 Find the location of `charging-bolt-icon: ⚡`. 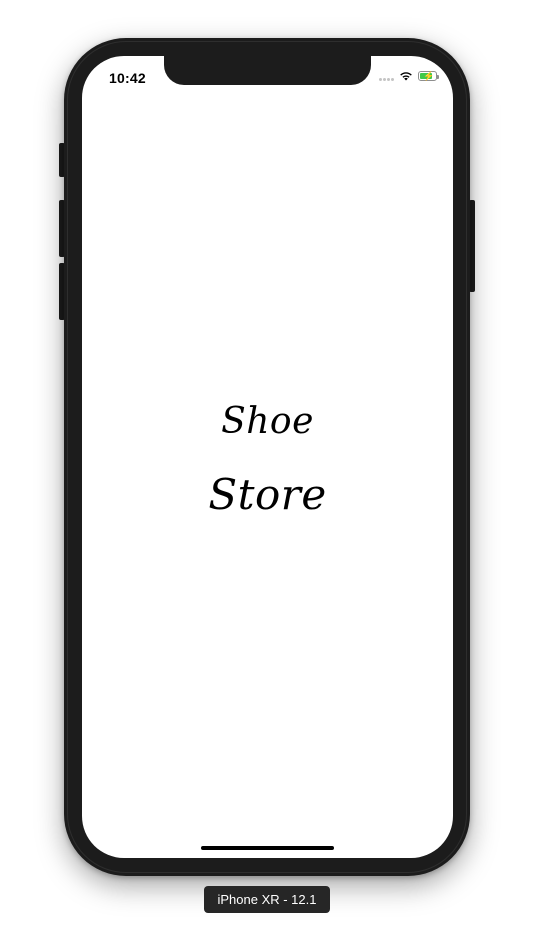

charging-bolt-icon: ⚡ is located at coordinates (429, 76).